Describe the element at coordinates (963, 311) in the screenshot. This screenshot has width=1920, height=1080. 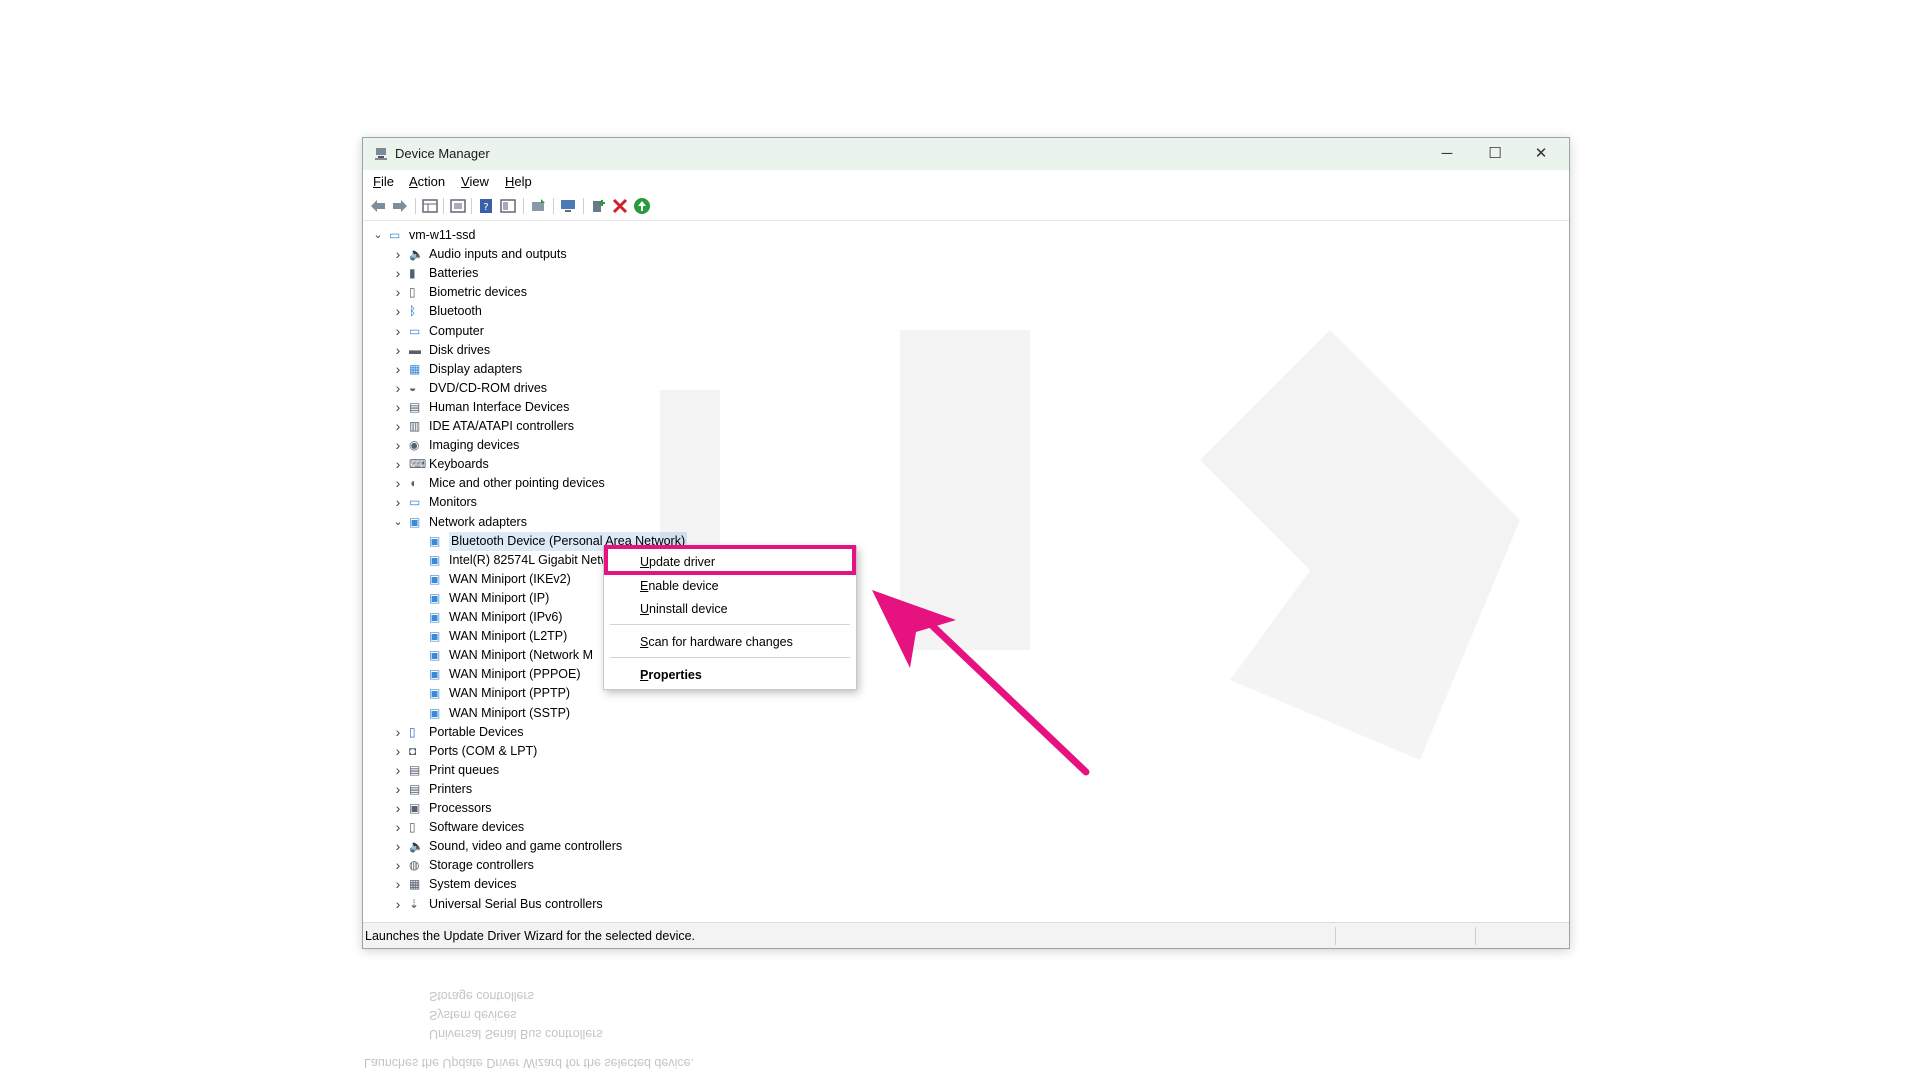
I see `tree-row: › ᛒ Bluetooth` at that location.